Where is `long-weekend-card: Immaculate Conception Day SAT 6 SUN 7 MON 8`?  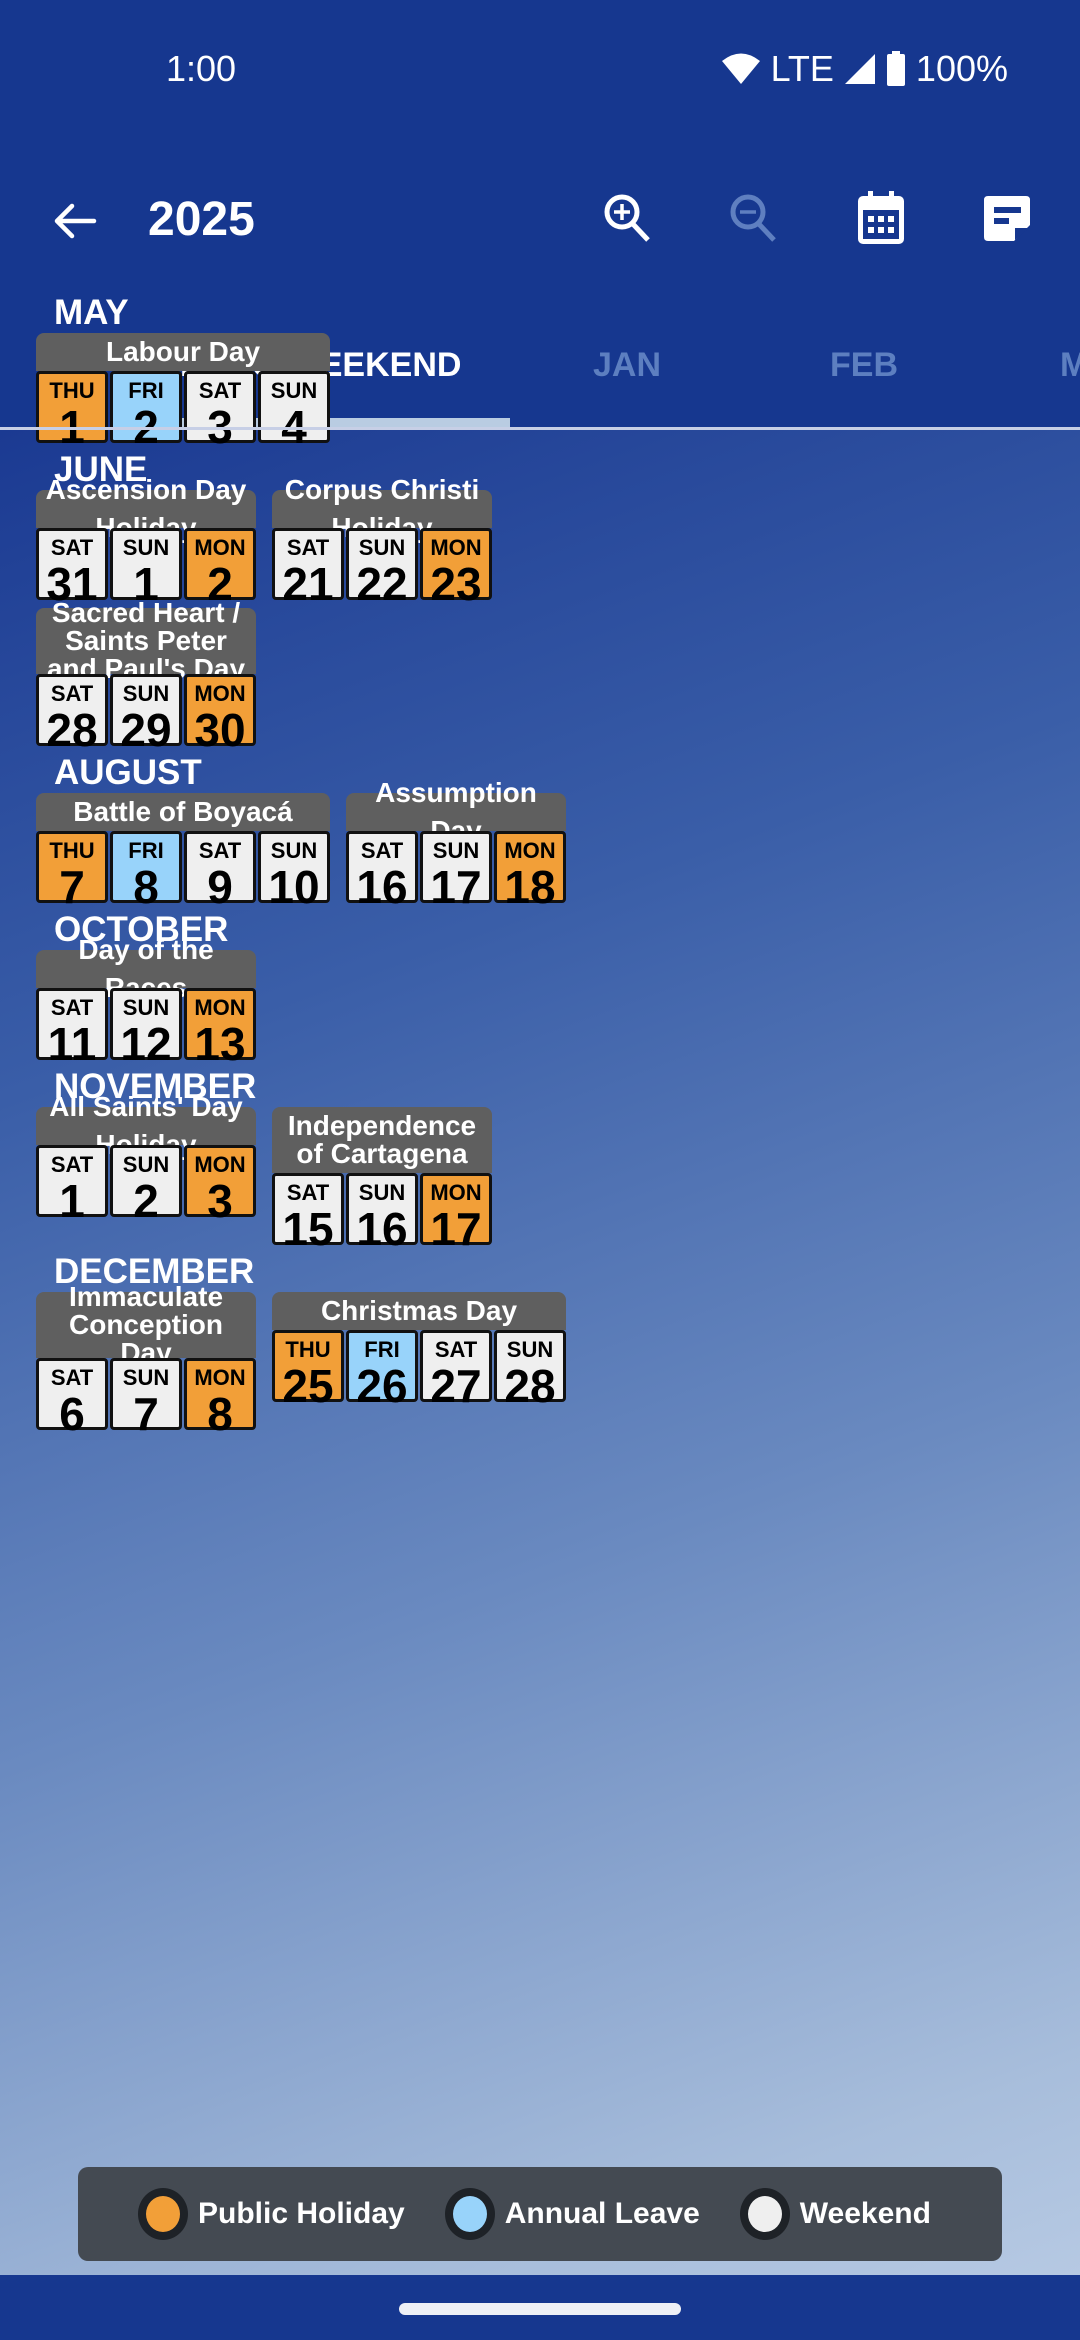 long-weekend-card: Immaculate Conception Day SAT 6 SUN 7 MON 8 is located at coordinates (146, 1360).